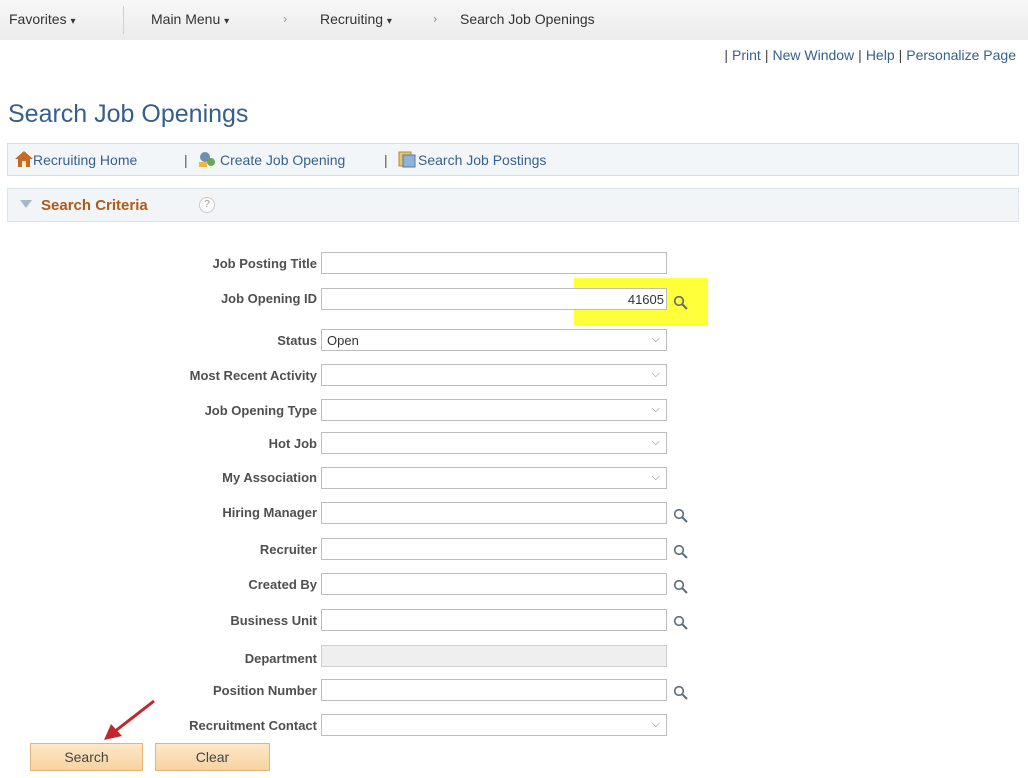  Describe the element at coordinates (494, 263) in the screenshot. I see `job-posting-title-input` at that location.